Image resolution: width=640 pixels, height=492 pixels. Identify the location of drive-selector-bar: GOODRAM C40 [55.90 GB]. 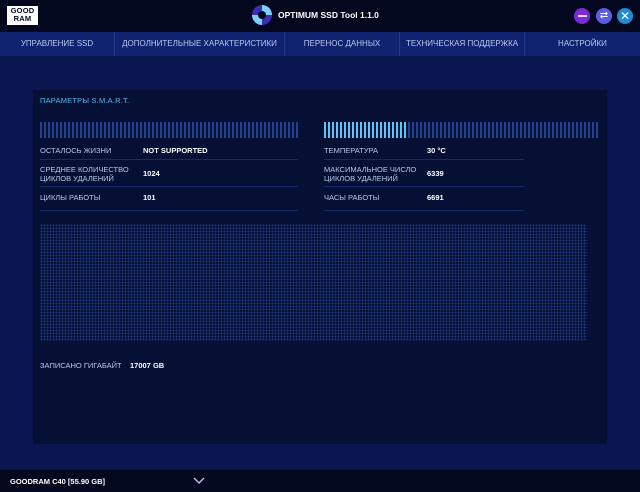
(320, 481).